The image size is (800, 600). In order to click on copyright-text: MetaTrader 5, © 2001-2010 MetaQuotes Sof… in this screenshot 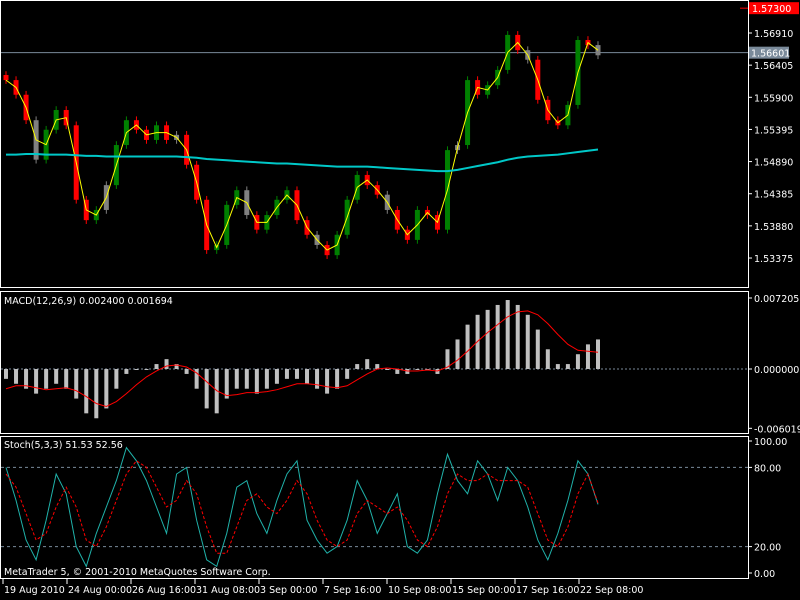, I will do `click(137, 572)`.